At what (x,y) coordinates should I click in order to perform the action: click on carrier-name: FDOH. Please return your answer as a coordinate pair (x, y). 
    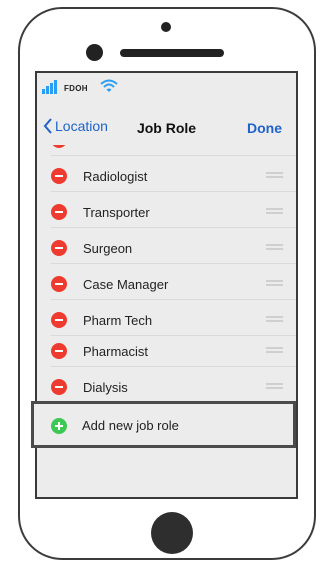
    Looking at the image, I should click on (76, 88).